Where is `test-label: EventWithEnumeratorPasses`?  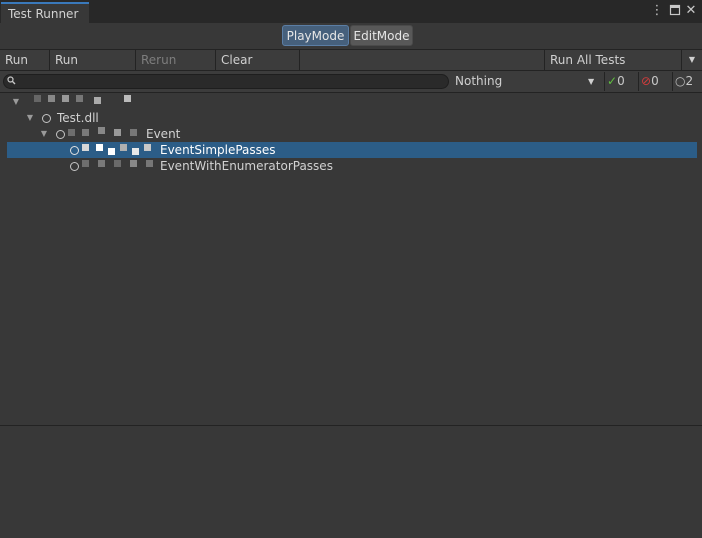 test-label: EventWithEnumeratorPasses is located at coordinates (246, 166).